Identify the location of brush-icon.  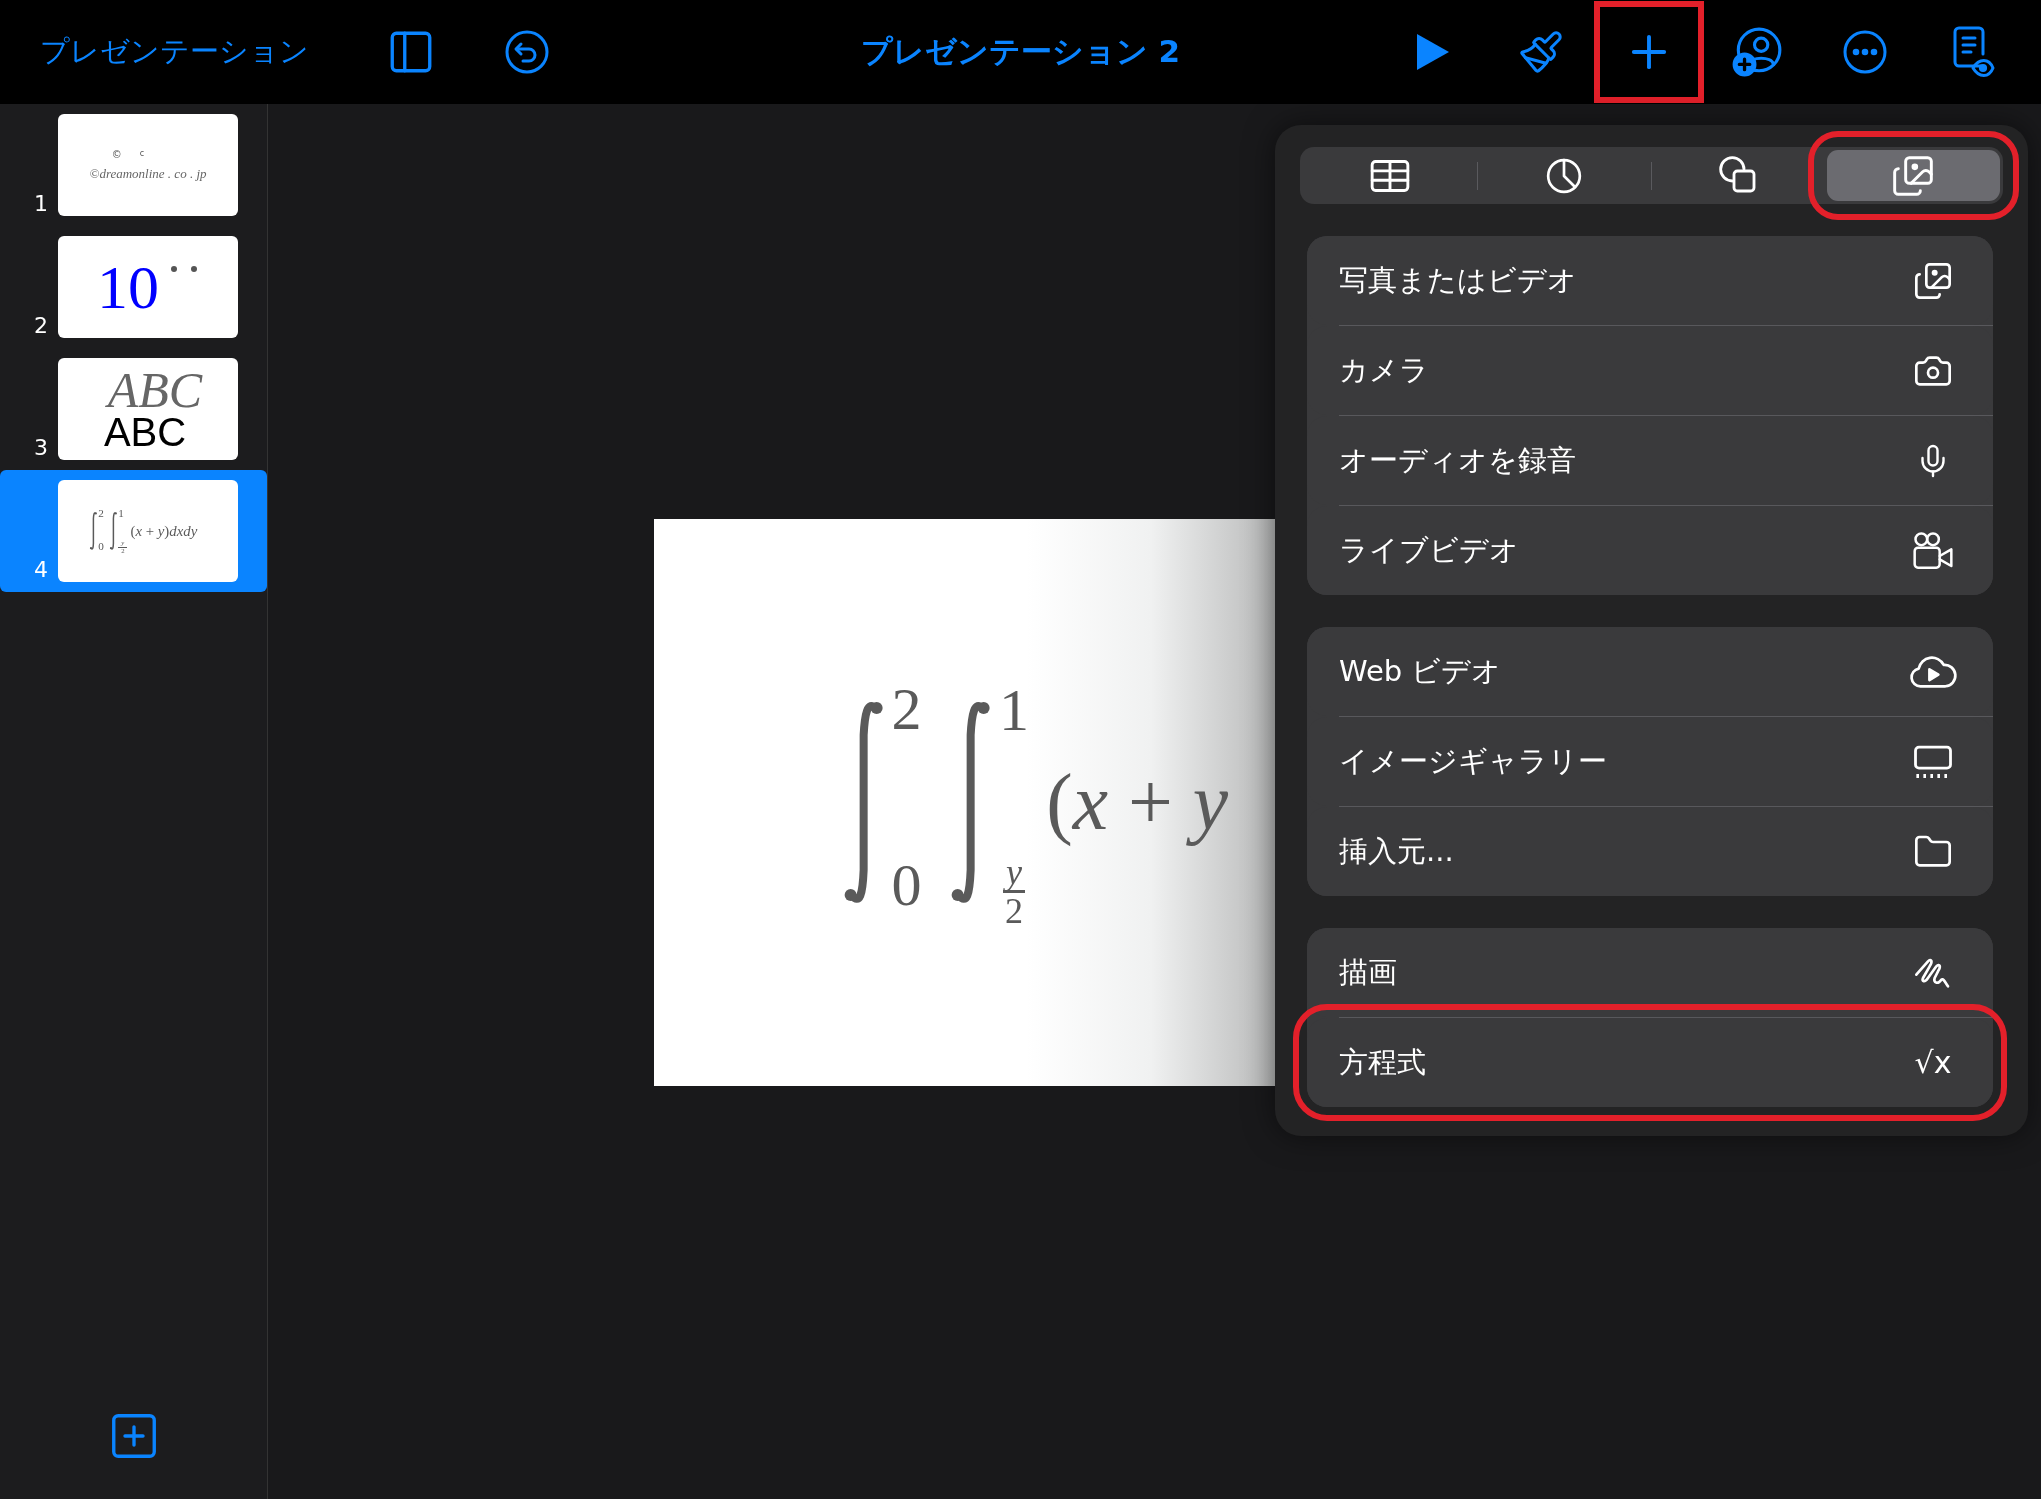
(1541, 52).